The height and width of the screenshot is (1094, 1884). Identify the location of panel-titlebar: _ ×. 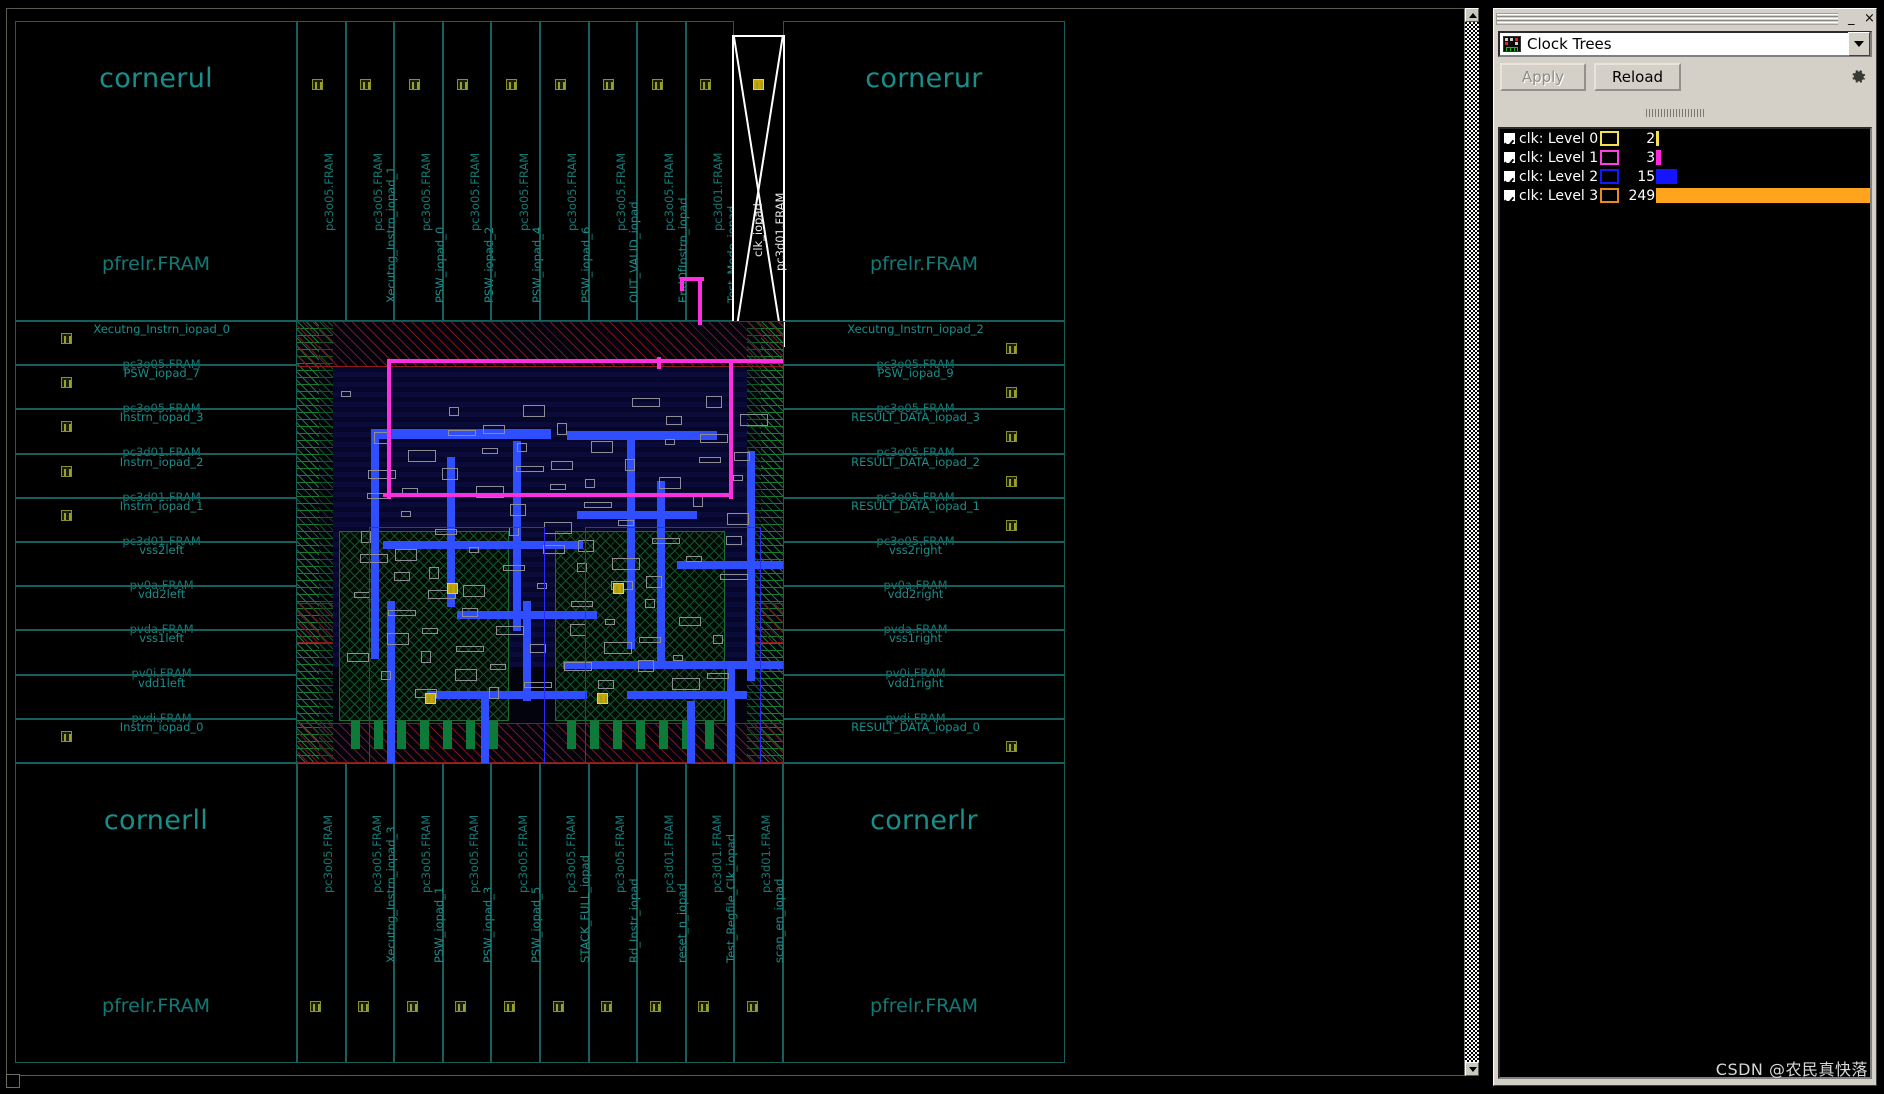
(1685, 19).